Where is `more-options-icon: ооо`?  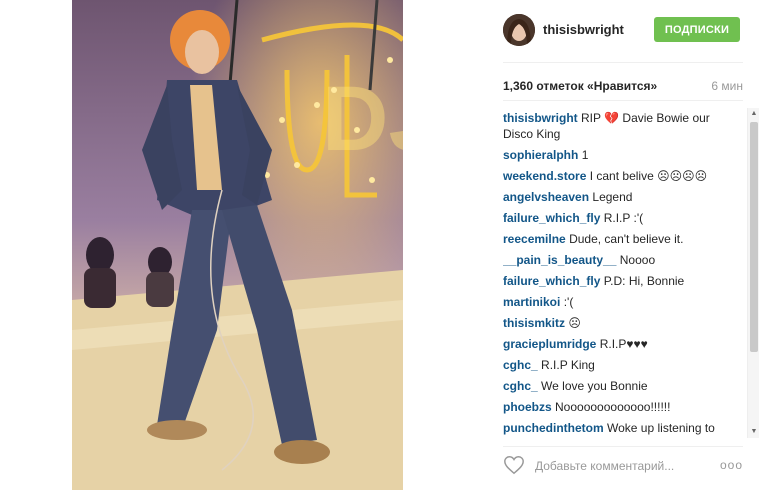 more-options-icon: ооо is located at coordinates (731, 465).